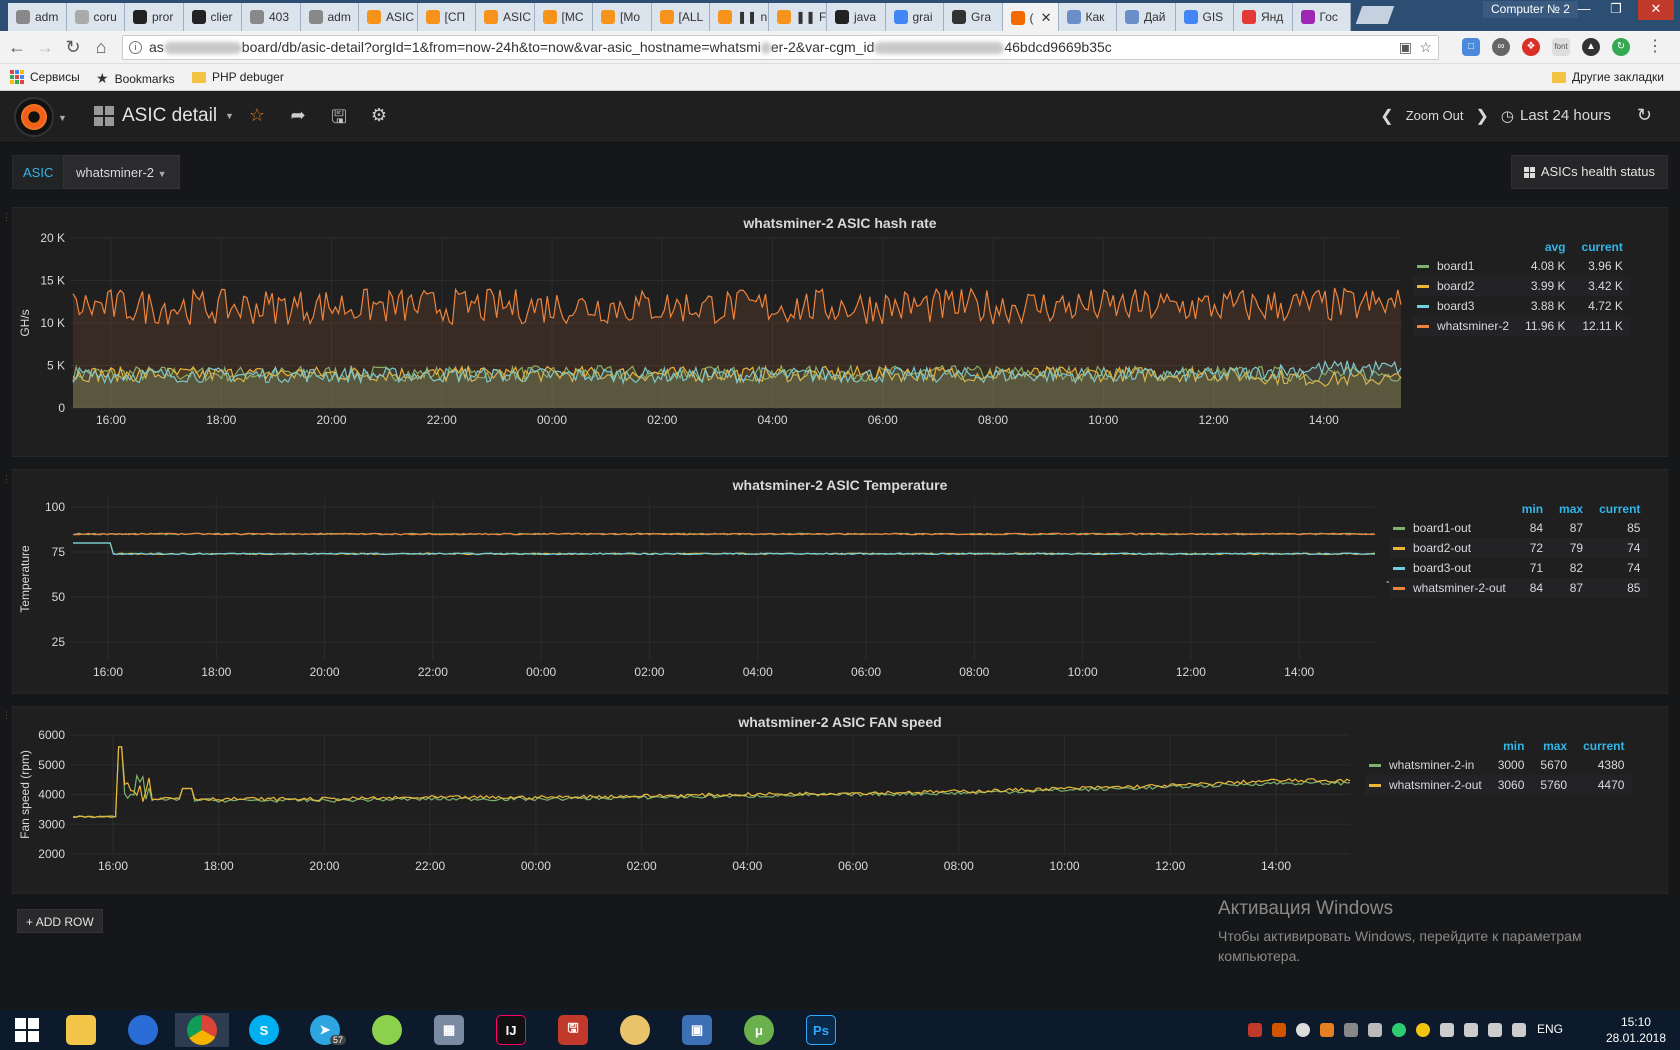 The image size is (1680, 1050). I want to click on share-icon: ➦, so click(298, 115).